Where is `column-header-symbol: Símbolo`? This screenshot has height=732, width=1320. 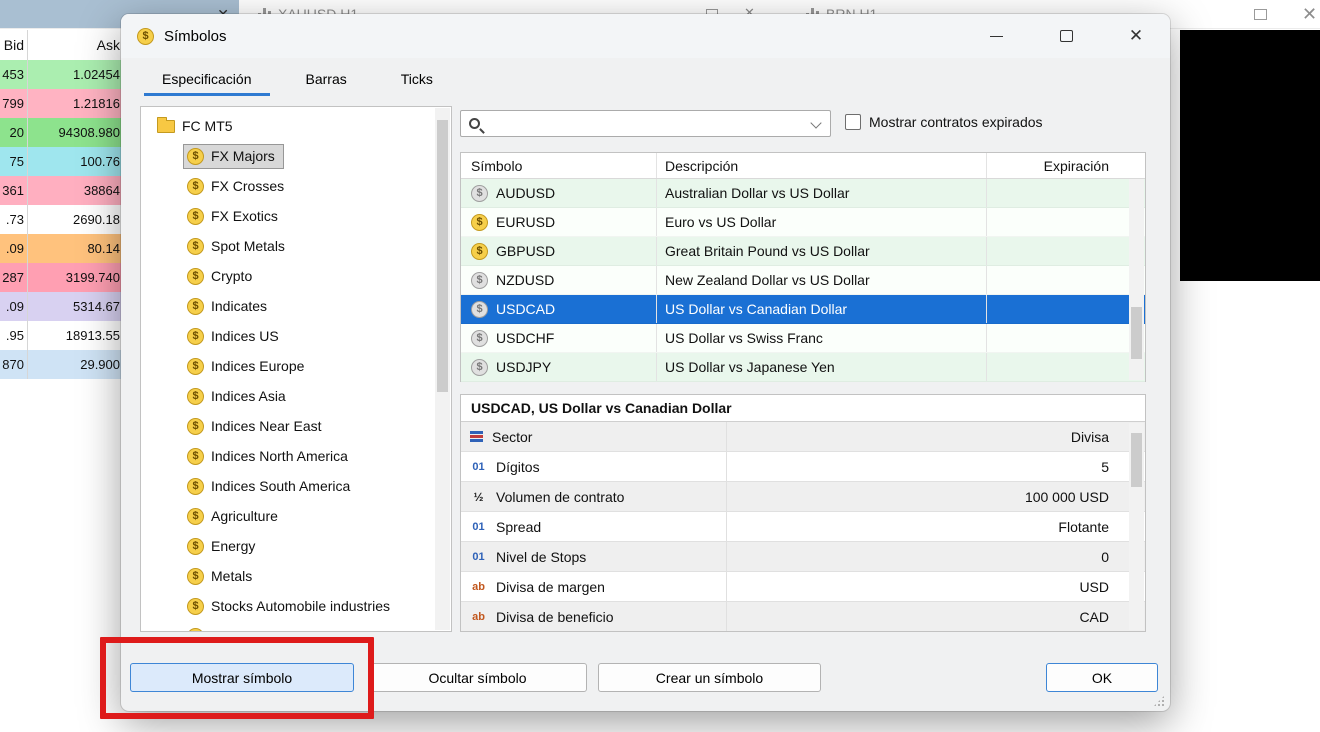
column-header-symbol: Símbolo is located at coordinates (559, 165).